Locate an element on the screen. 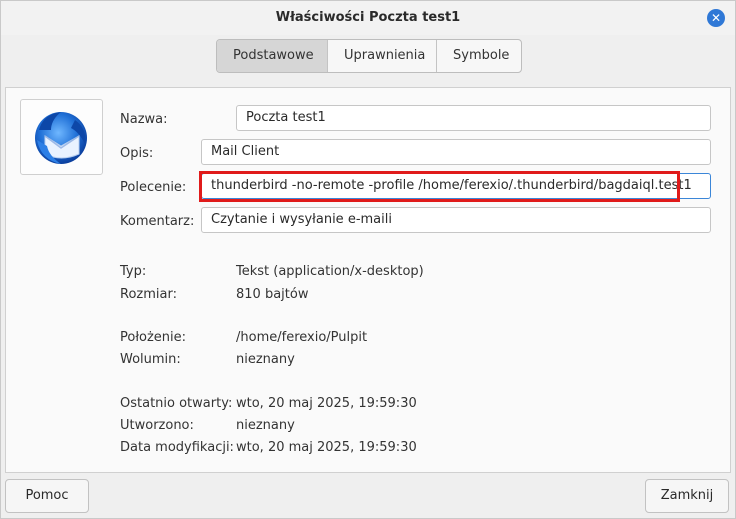 The width and height of the screenshot is (736, 519). tab-bar: Podstawowe Uprawnienia Symbole is located at coordinates (369, 56).